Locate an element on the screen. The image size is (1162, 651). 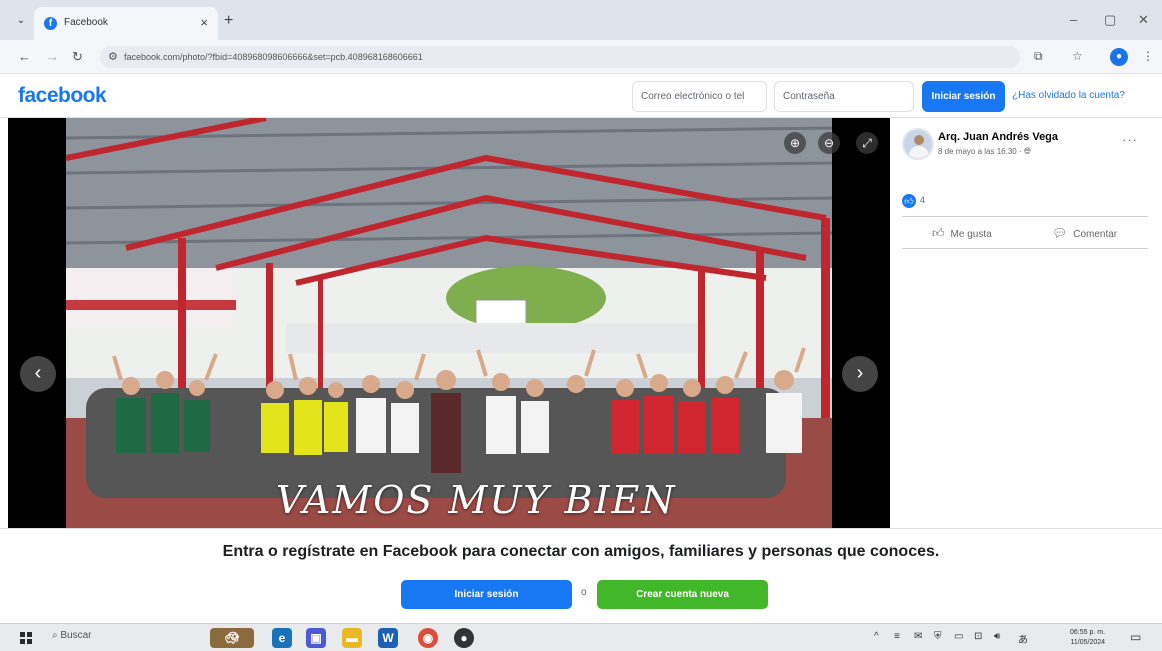
taskbar-search: ⌕ Buscar is located at coordinates (72, 635).